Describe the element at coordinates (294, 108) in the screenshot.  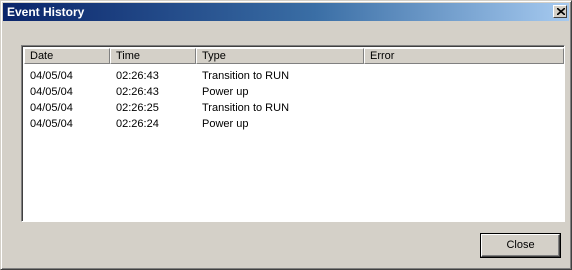
I see `table-row: 04/05/04 02:26:25 Transition to RUN` at that location.